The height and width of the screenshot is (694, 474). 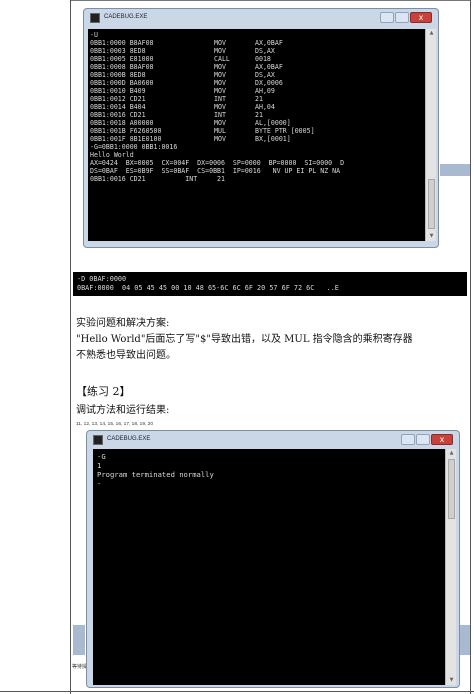 What do you see at coordinates (118, 107) in the screenshot?
I see `disasm-address: 0BB1:0014 B404` at bounding box center [118, 107].